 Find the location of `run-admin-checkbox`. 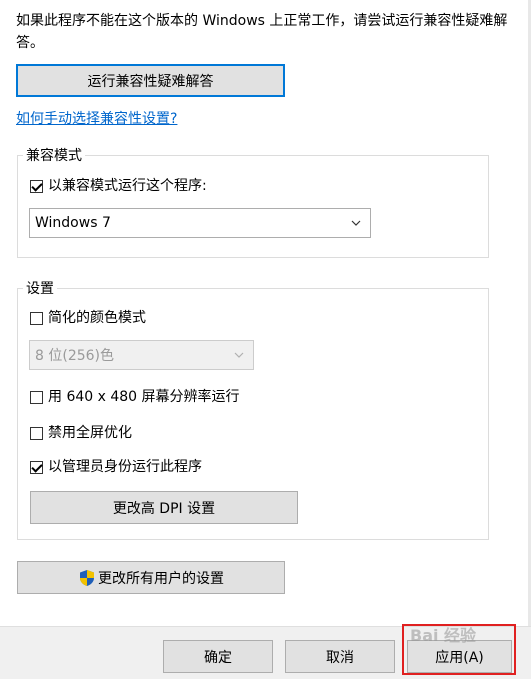

run-admin-checkbox is located at coordinates (36, 467).